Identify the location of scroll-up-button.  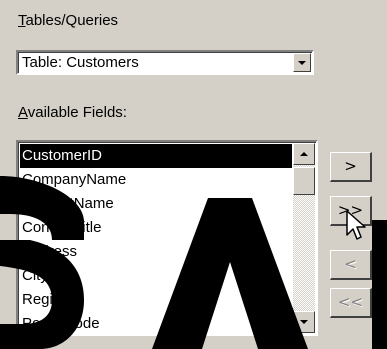
(304, 154).